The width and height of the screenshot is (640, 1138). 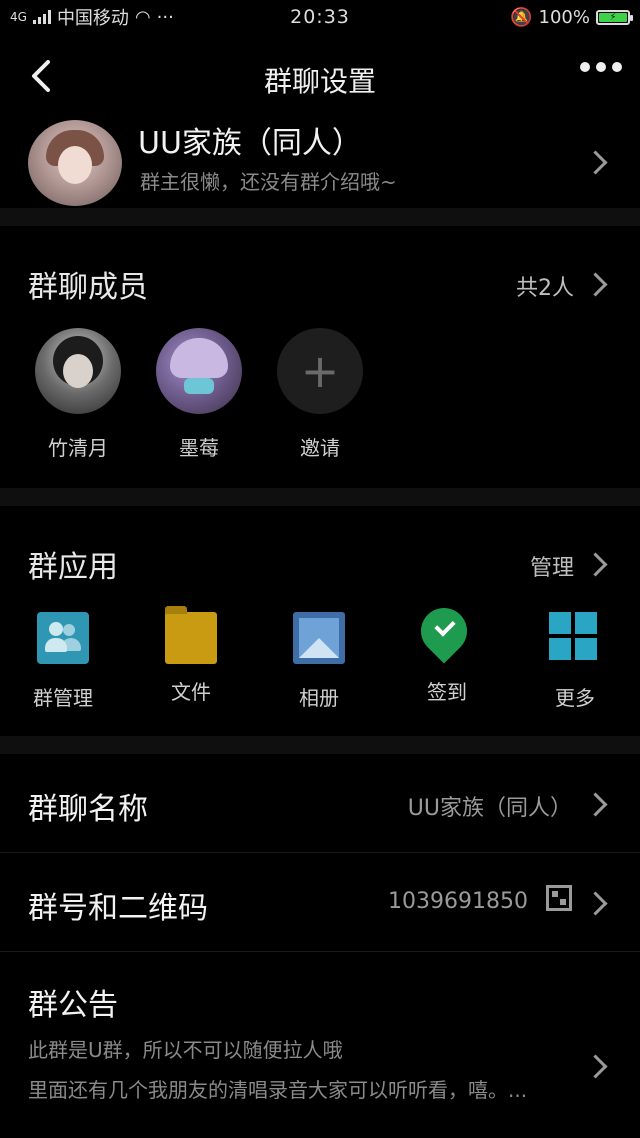 What do you see at coordinates (142, 17) in the screenshot?
I see `wifi-icon: ◠` at bounding box center [142, 17].